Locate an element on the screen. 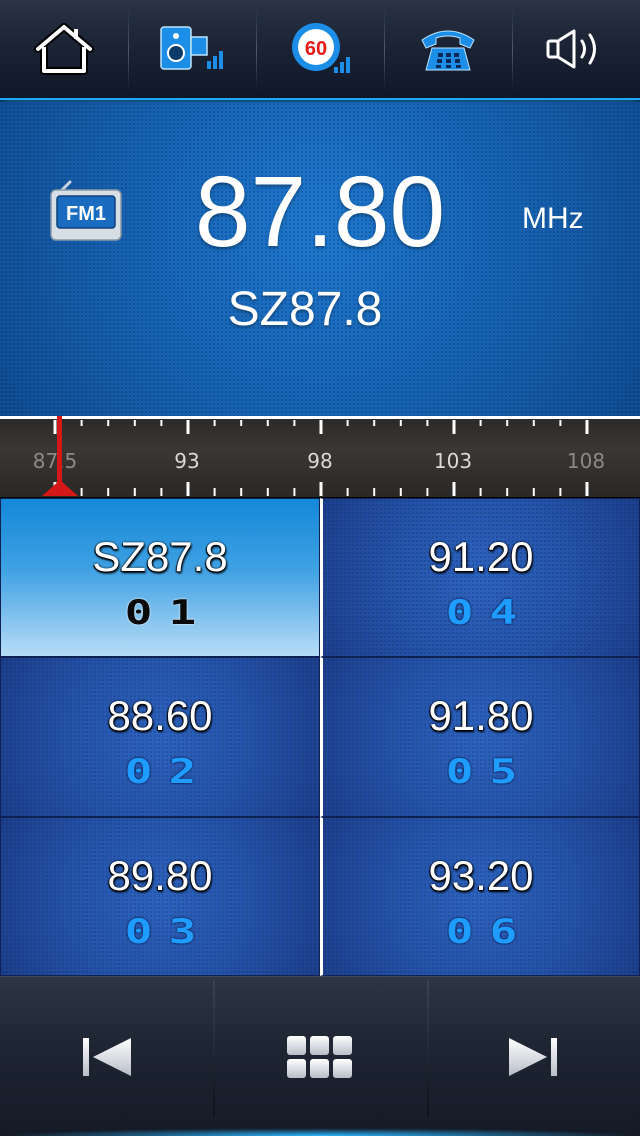 The width and height of the screenshot is (640, 1136). speed-camera-button is located at coordinates (192, 49).